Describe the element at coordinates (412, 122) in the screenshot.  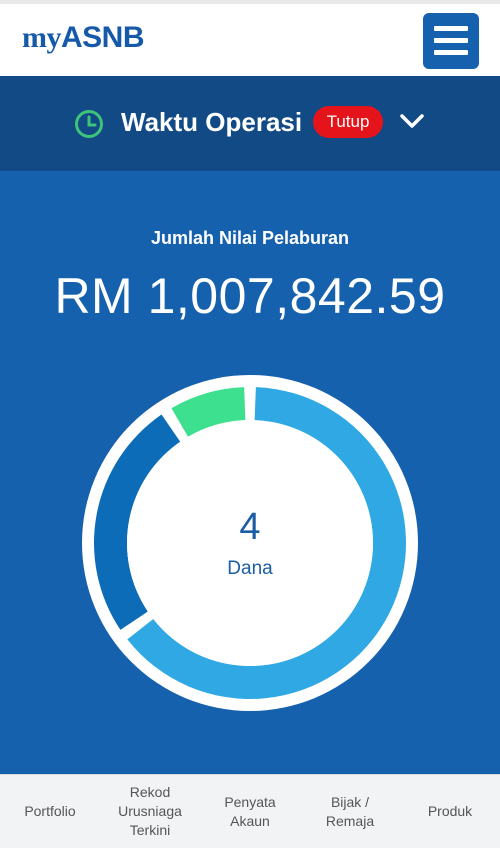
I see `chevron-down-icon` at that location.